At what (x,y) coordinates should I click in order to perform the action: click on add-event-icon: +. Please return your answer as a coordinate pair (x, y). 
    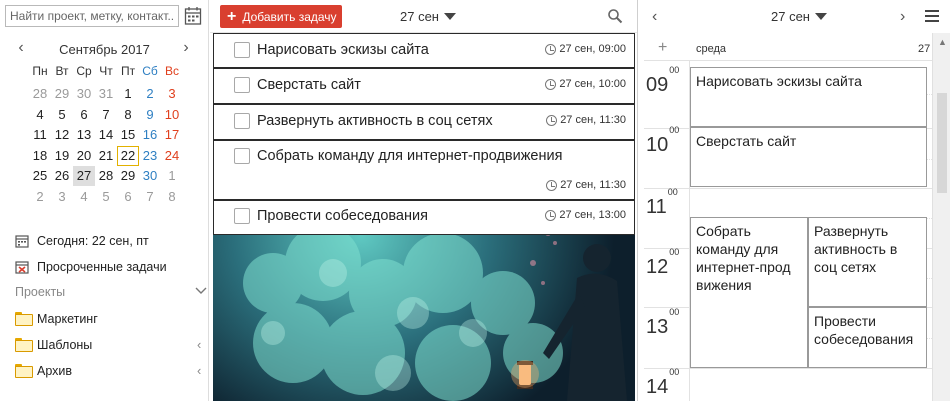
    Looking at the image, I should click on (662, 48).